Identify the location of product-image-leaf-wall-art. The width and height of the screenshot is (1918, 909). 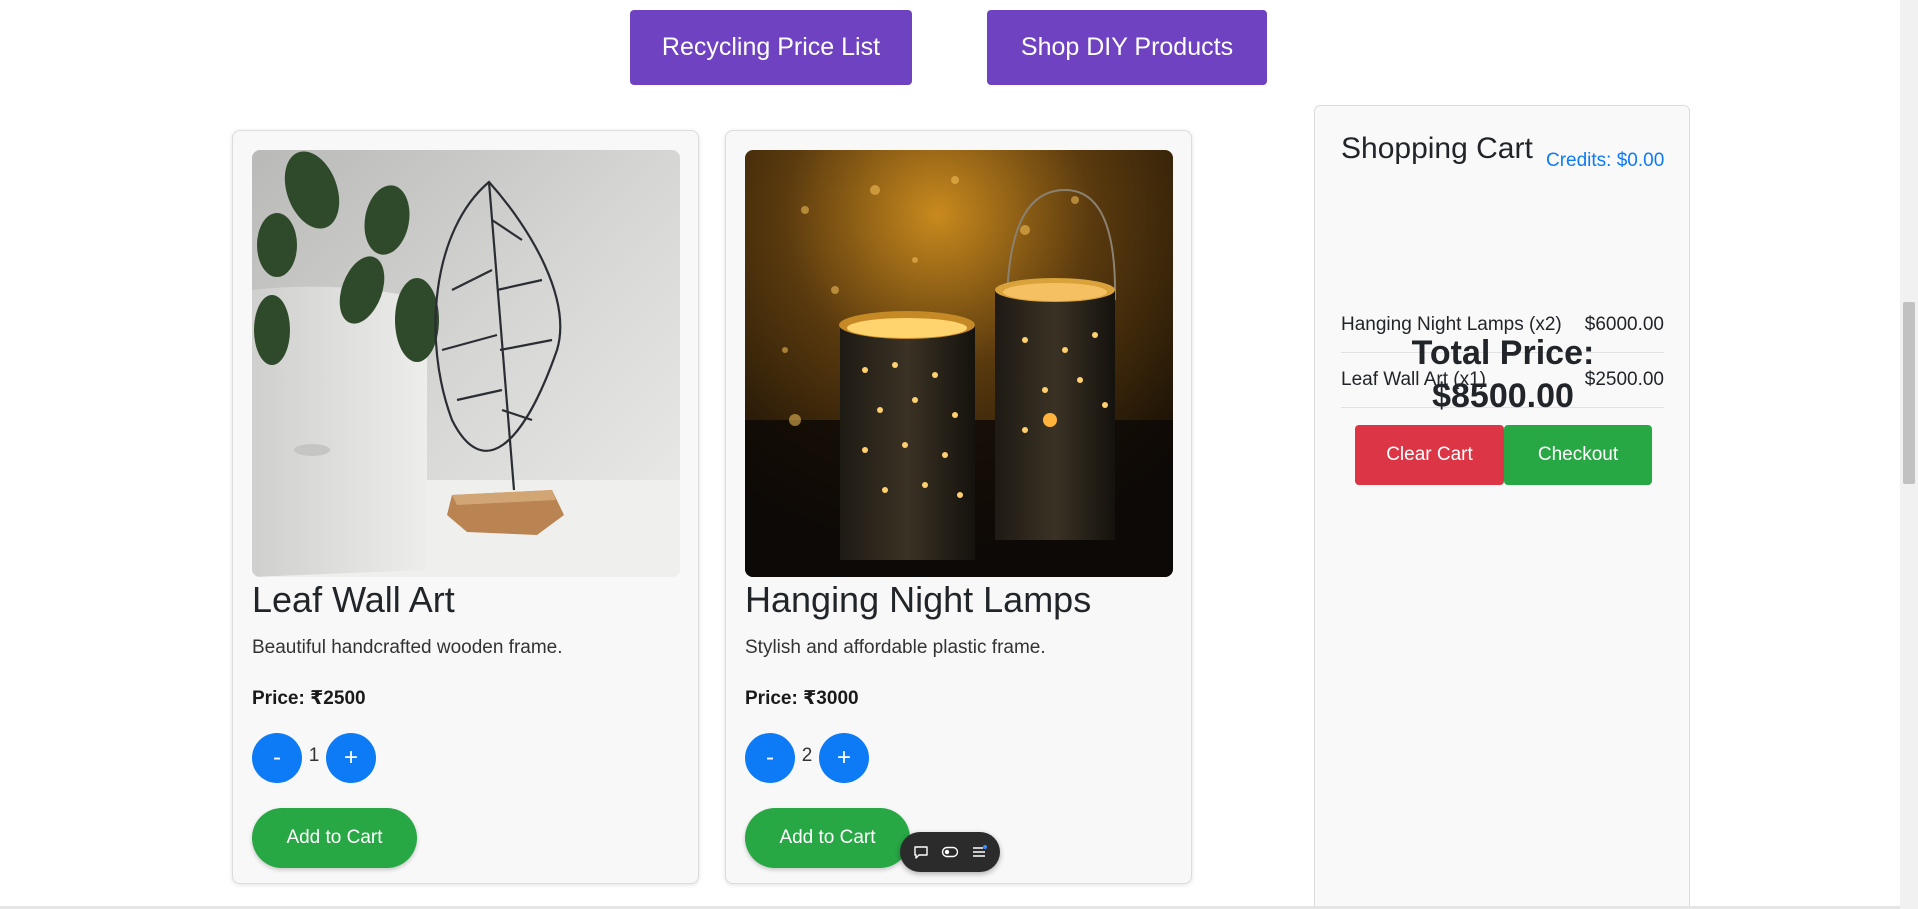
(466, 363).